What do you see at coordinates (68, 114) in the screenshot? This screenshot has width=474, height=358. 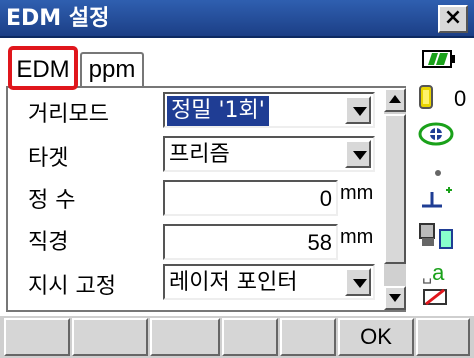 I see `distance-mode-label: 거리모드` at bounding box center [68, 114].